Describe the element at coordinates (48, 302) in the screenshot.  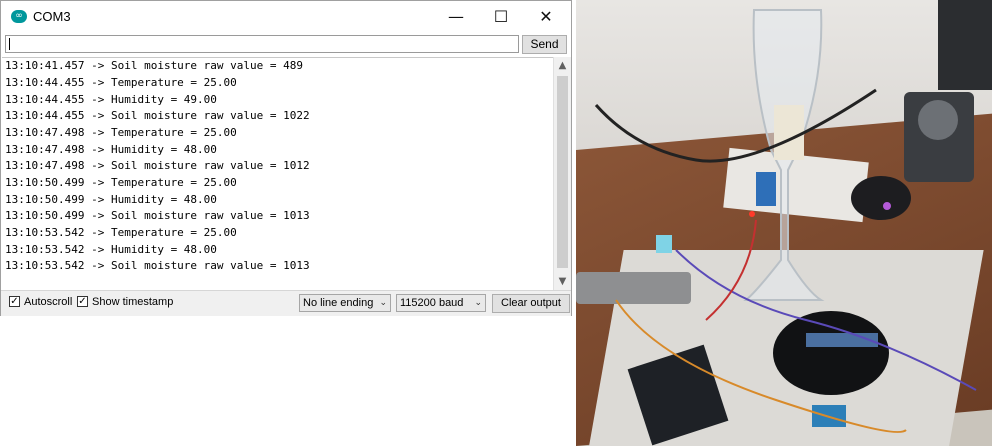
I see `autoscroll-label: Autoscroll` at that location.